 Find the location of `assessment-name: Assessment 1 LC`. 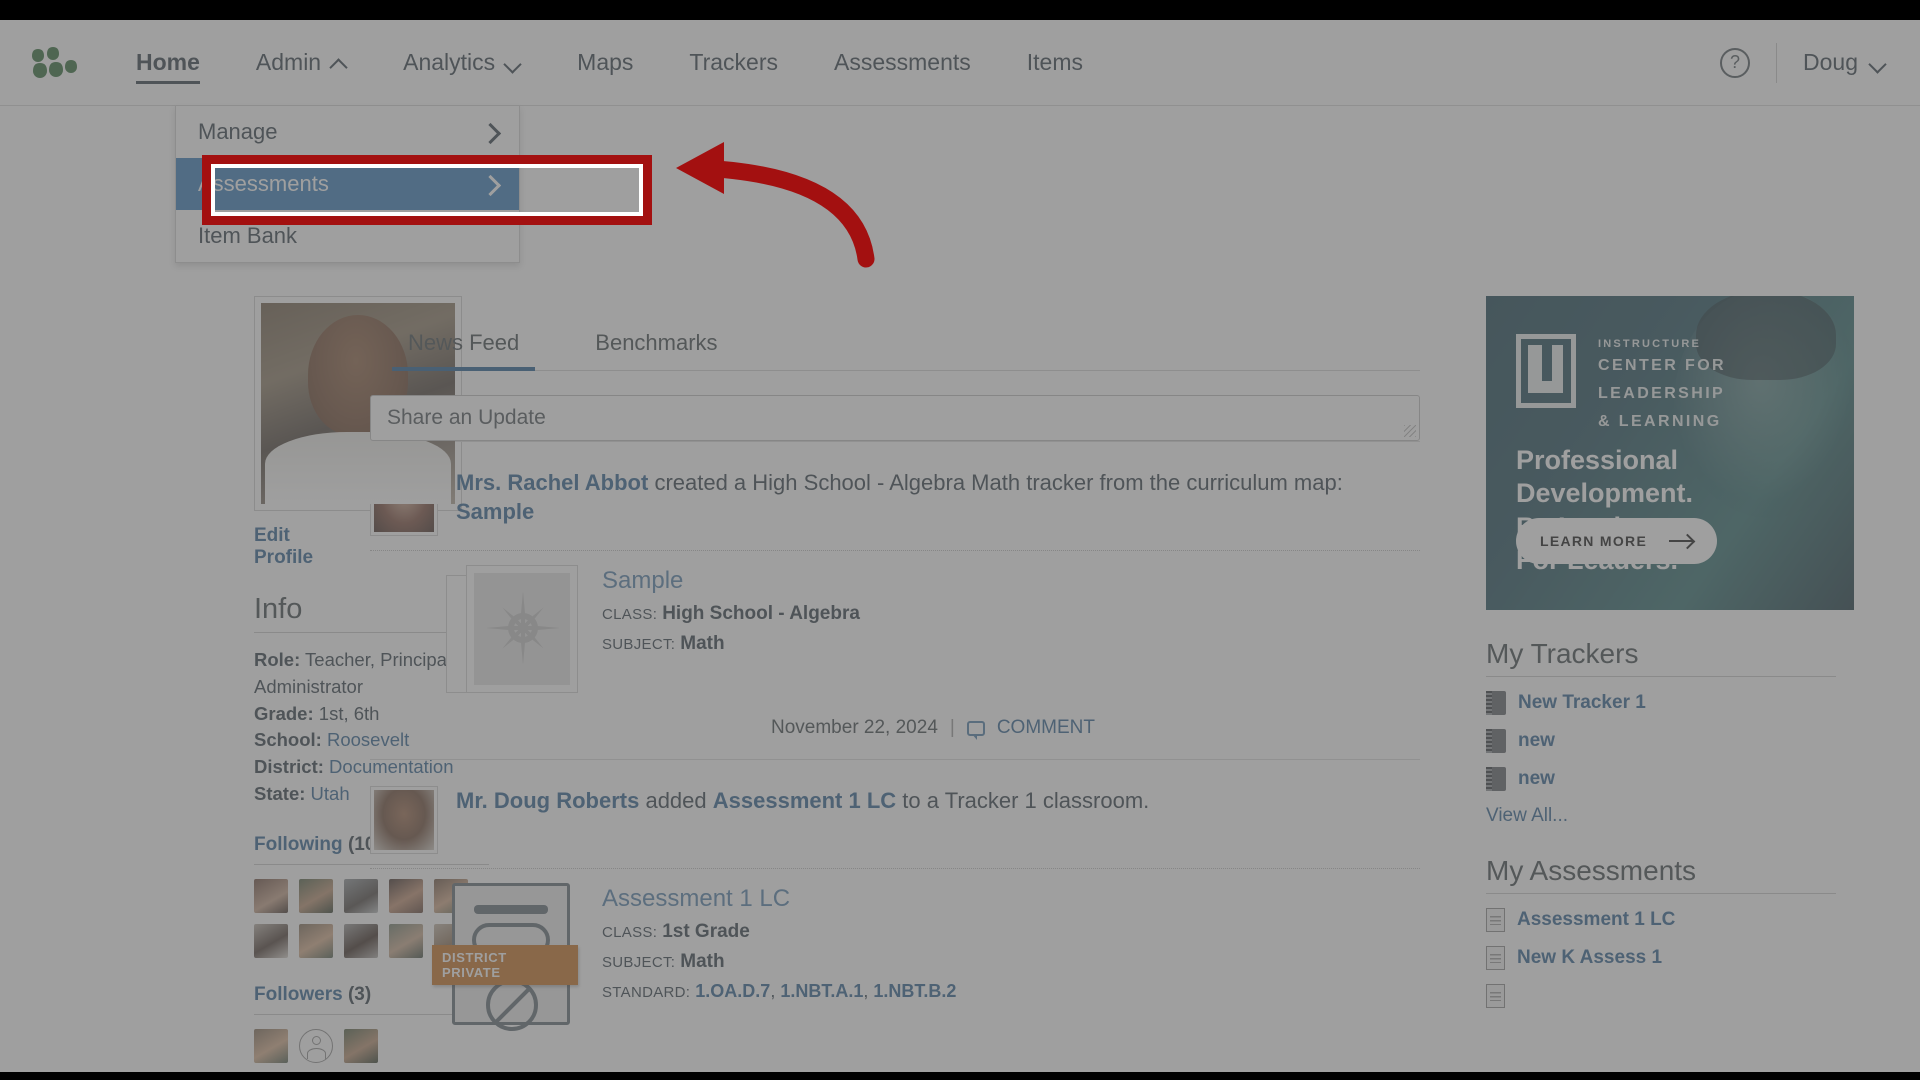

assessment-name: Assessment 1 LC is located at coordinates (1596, 920).